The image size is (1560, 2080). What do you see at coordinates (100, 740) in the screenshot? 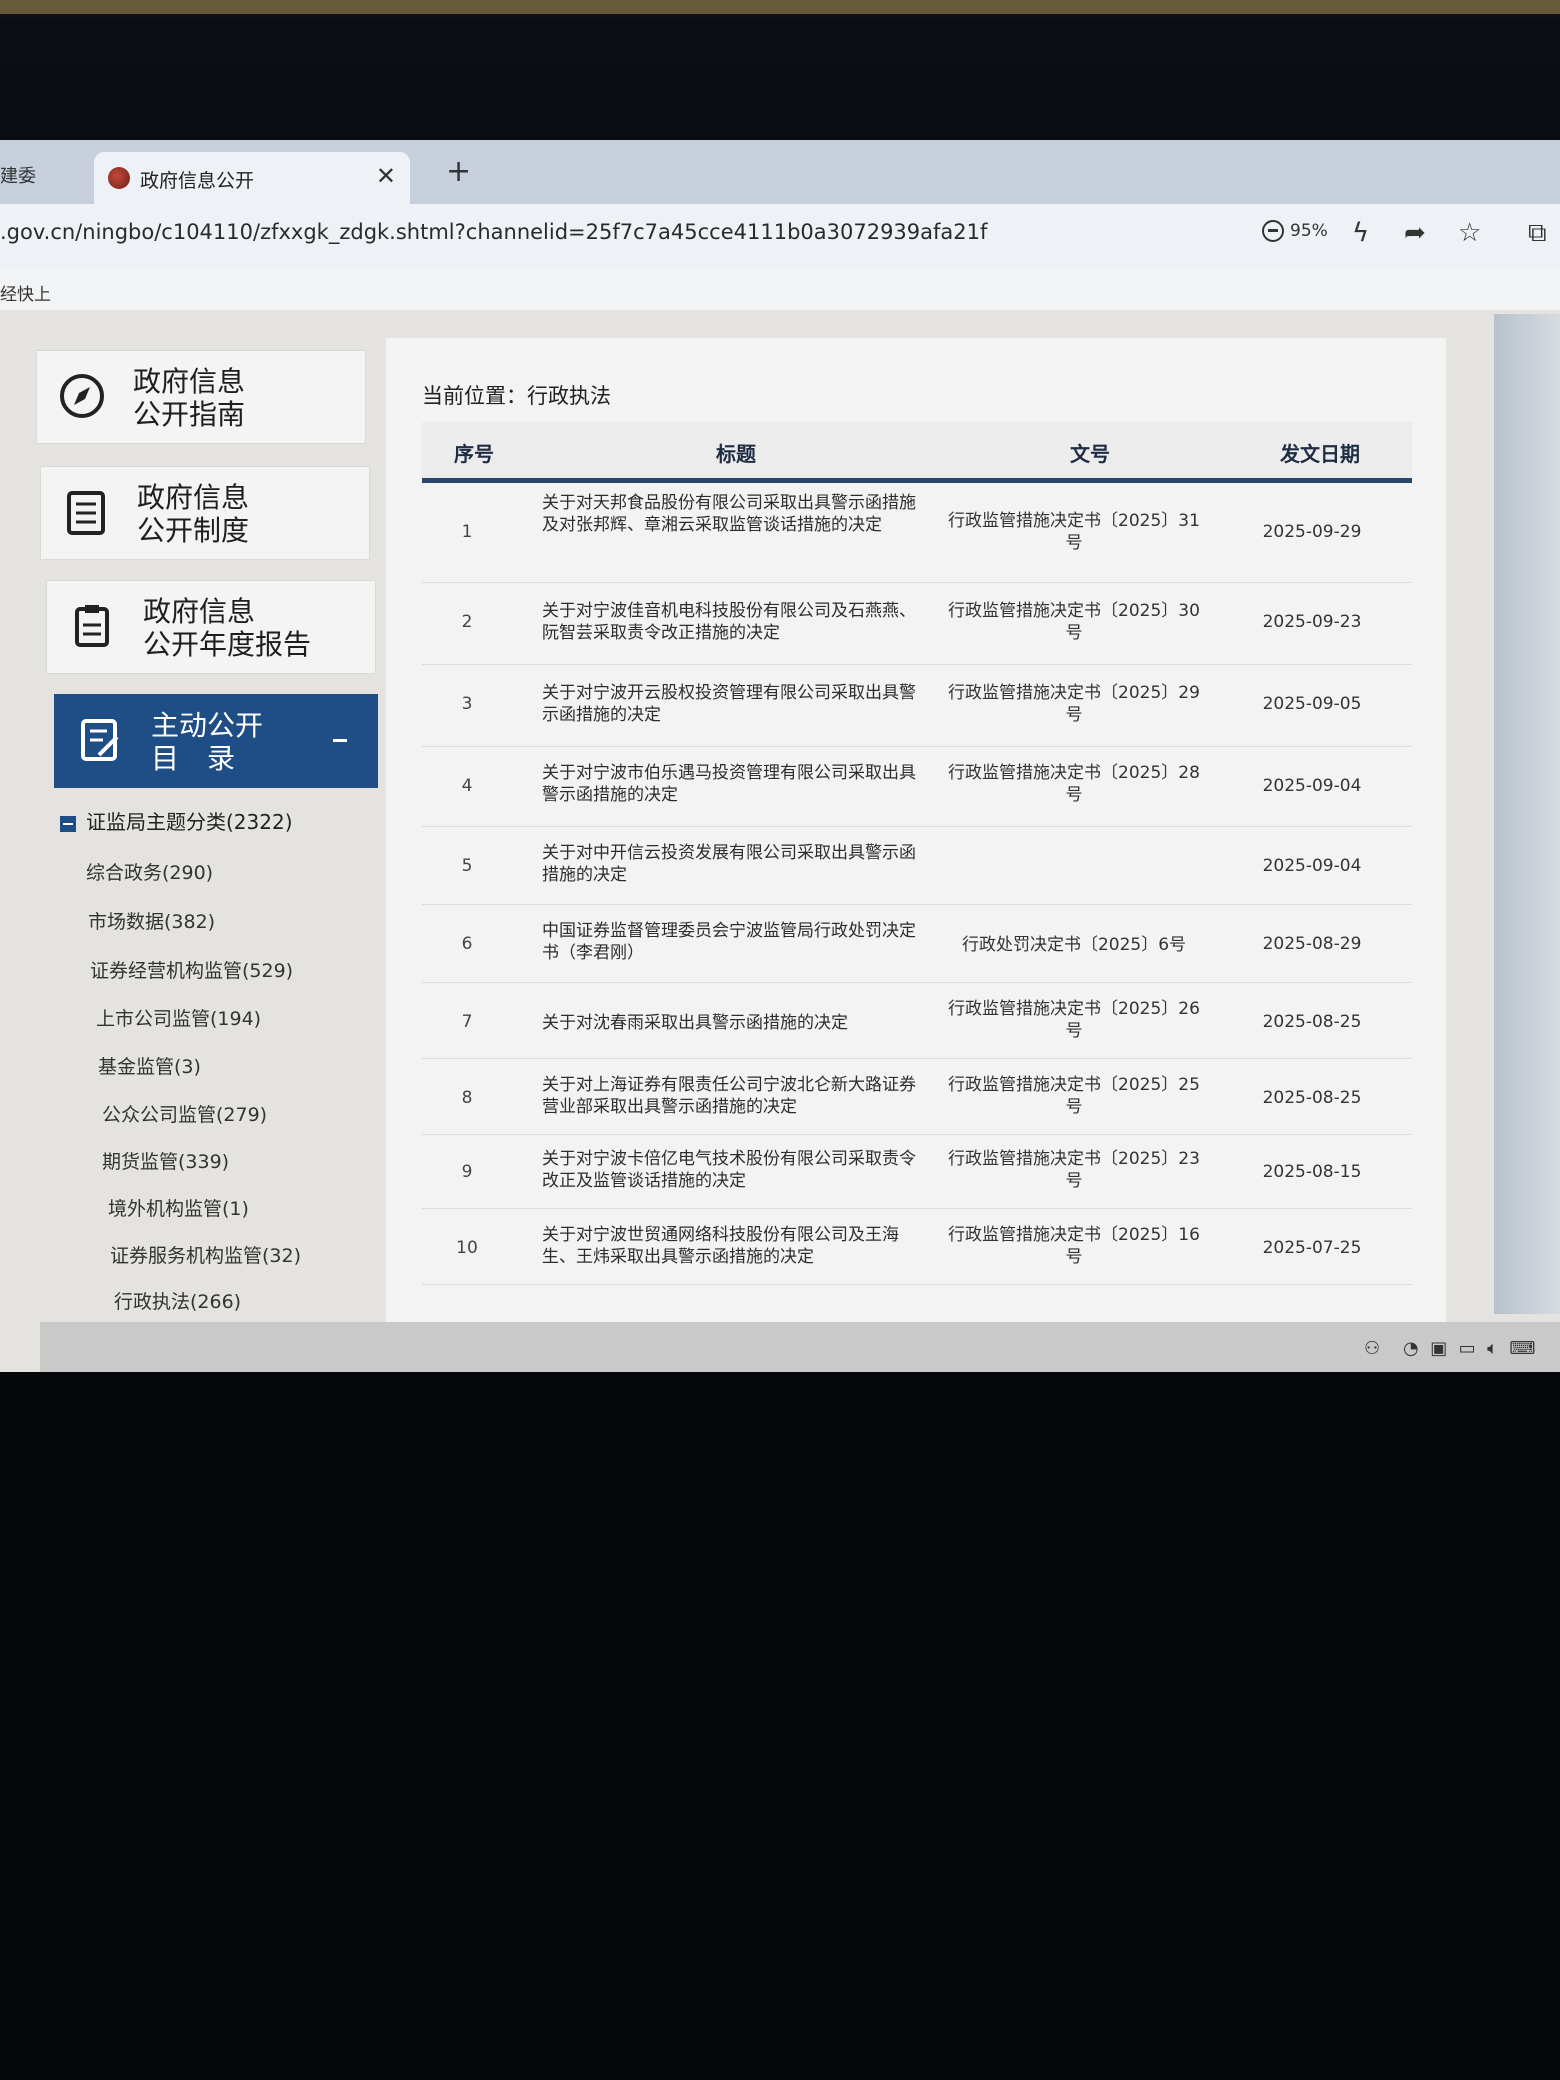
I see `edit-doc-icon` at bounding box center [100, 740].